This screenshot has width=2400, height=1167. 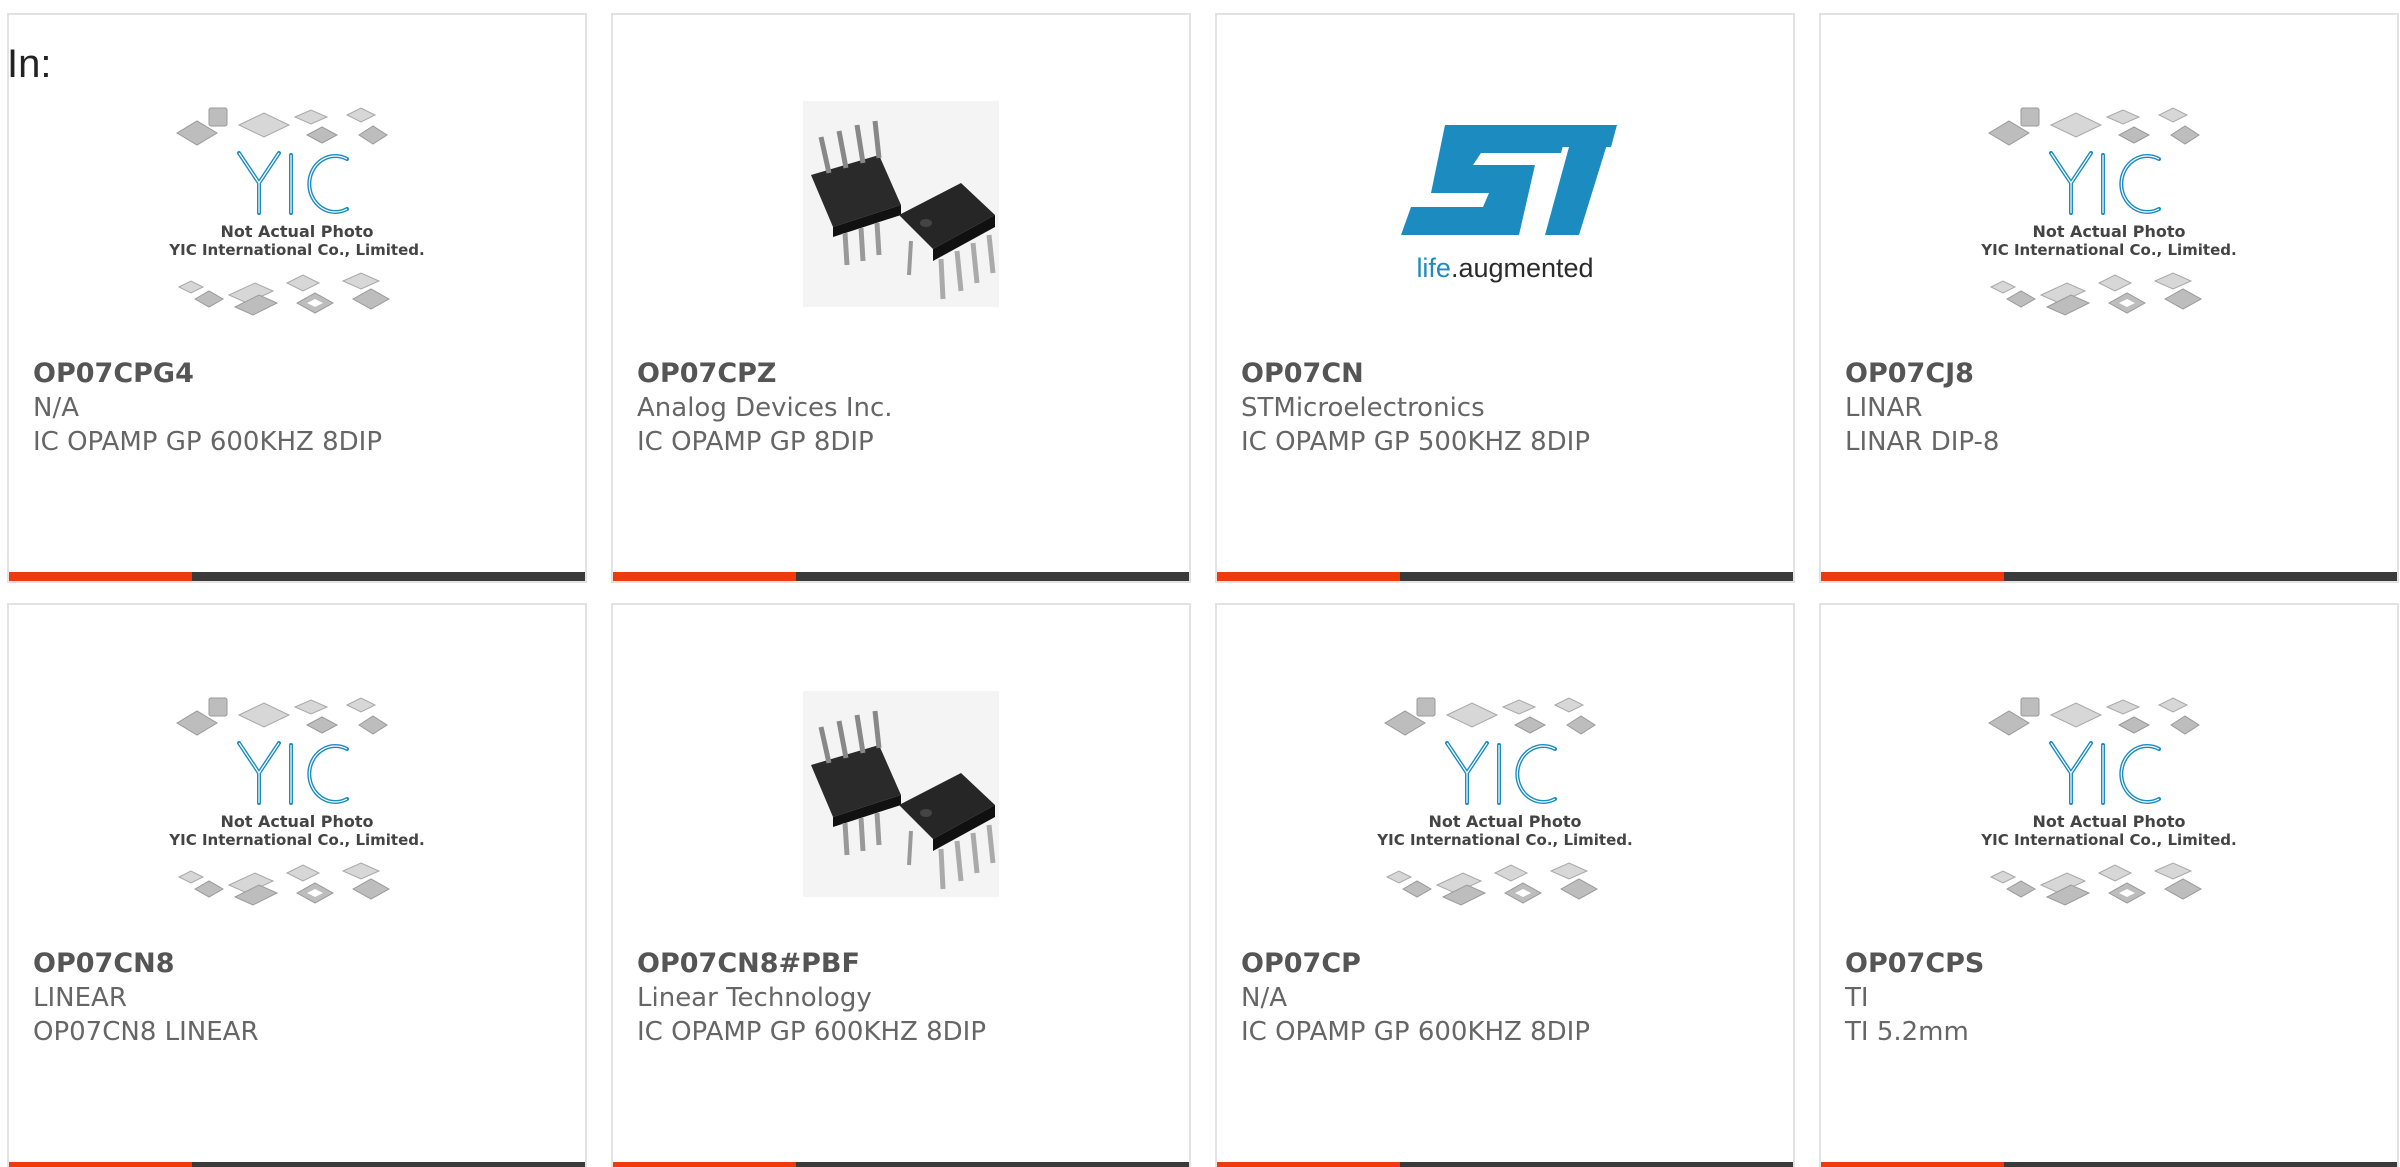 I want to click on product-info: OP07CJ8 LINAR LINAR DIP-8, so click(x=2113, y=408).